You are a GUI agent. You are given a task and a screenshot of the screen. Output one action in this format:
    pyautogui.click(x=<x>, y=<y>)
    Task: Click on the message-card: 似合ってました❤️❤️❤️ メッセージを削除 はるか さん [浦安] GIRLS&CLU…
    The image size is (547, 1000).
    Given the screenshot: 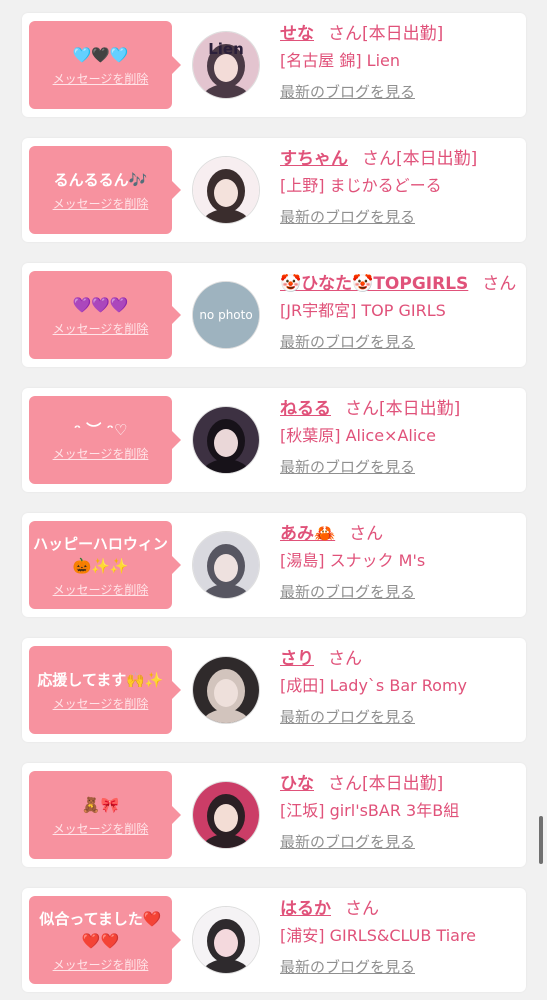 What is the action you would take?
    pyautogui.click(x=274, y=940)
    